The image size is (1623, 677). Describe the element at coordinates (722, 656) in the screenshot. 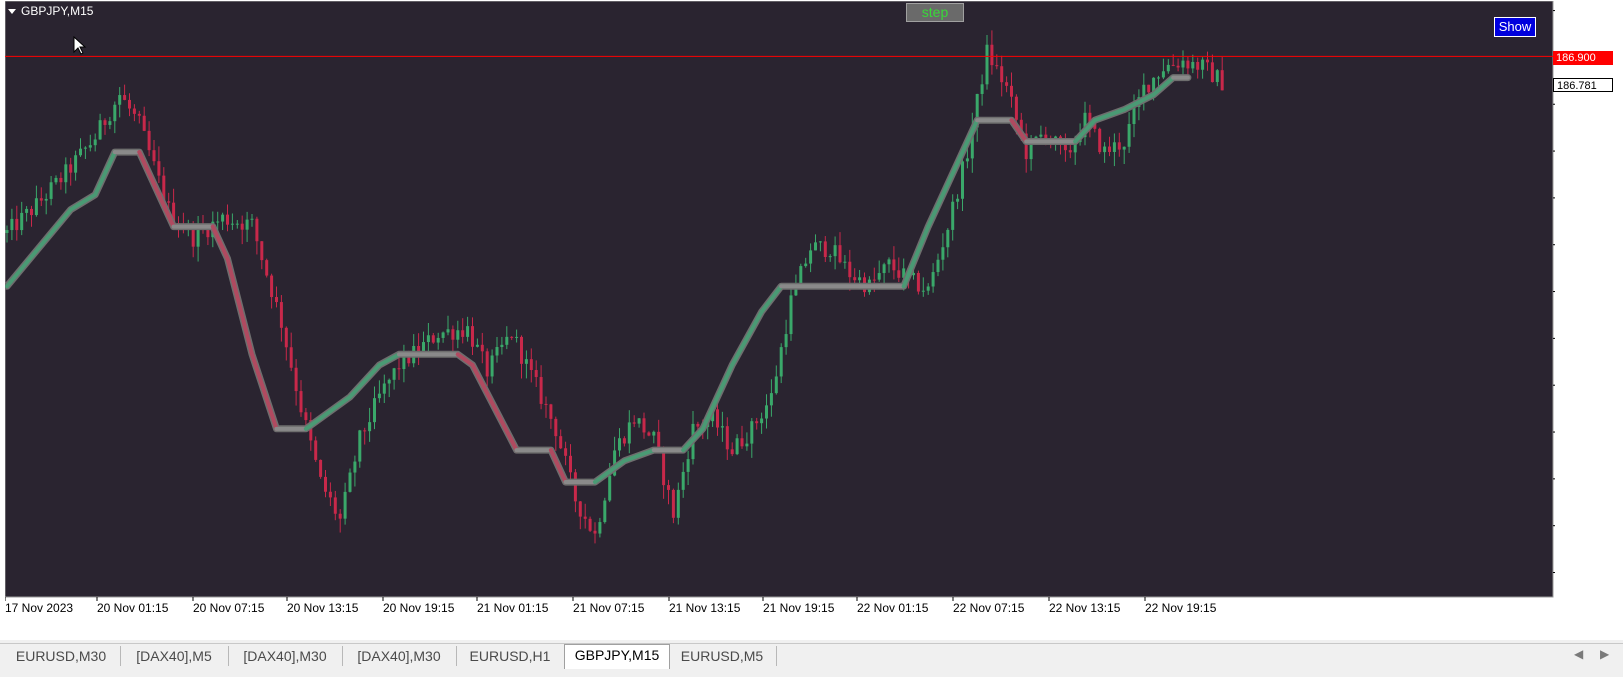

I see `chart-tab: EURUSD,M5` at that location.